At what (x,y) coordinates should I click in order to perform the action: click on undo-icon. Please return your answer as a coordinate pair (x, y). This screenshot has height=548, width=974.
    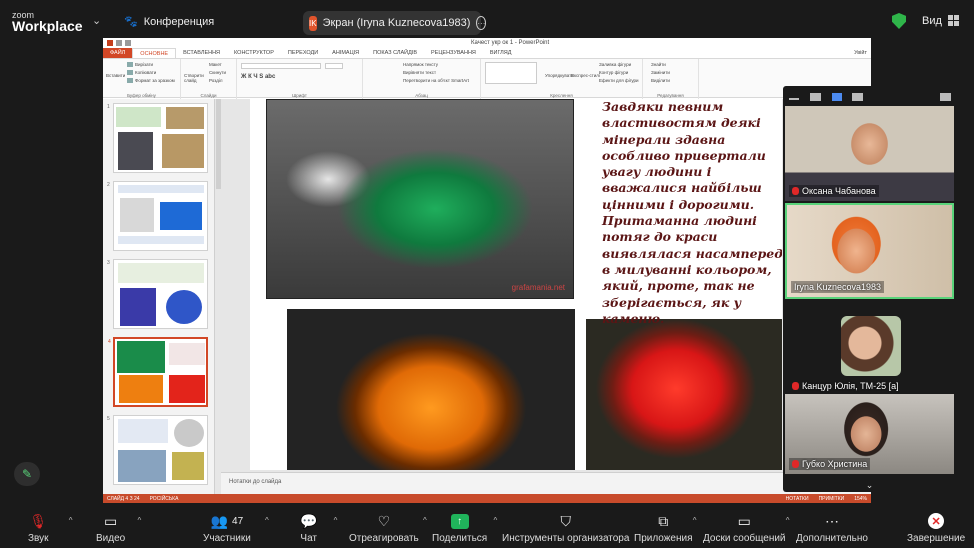
    Looking at the image, I should click on (128, 43).